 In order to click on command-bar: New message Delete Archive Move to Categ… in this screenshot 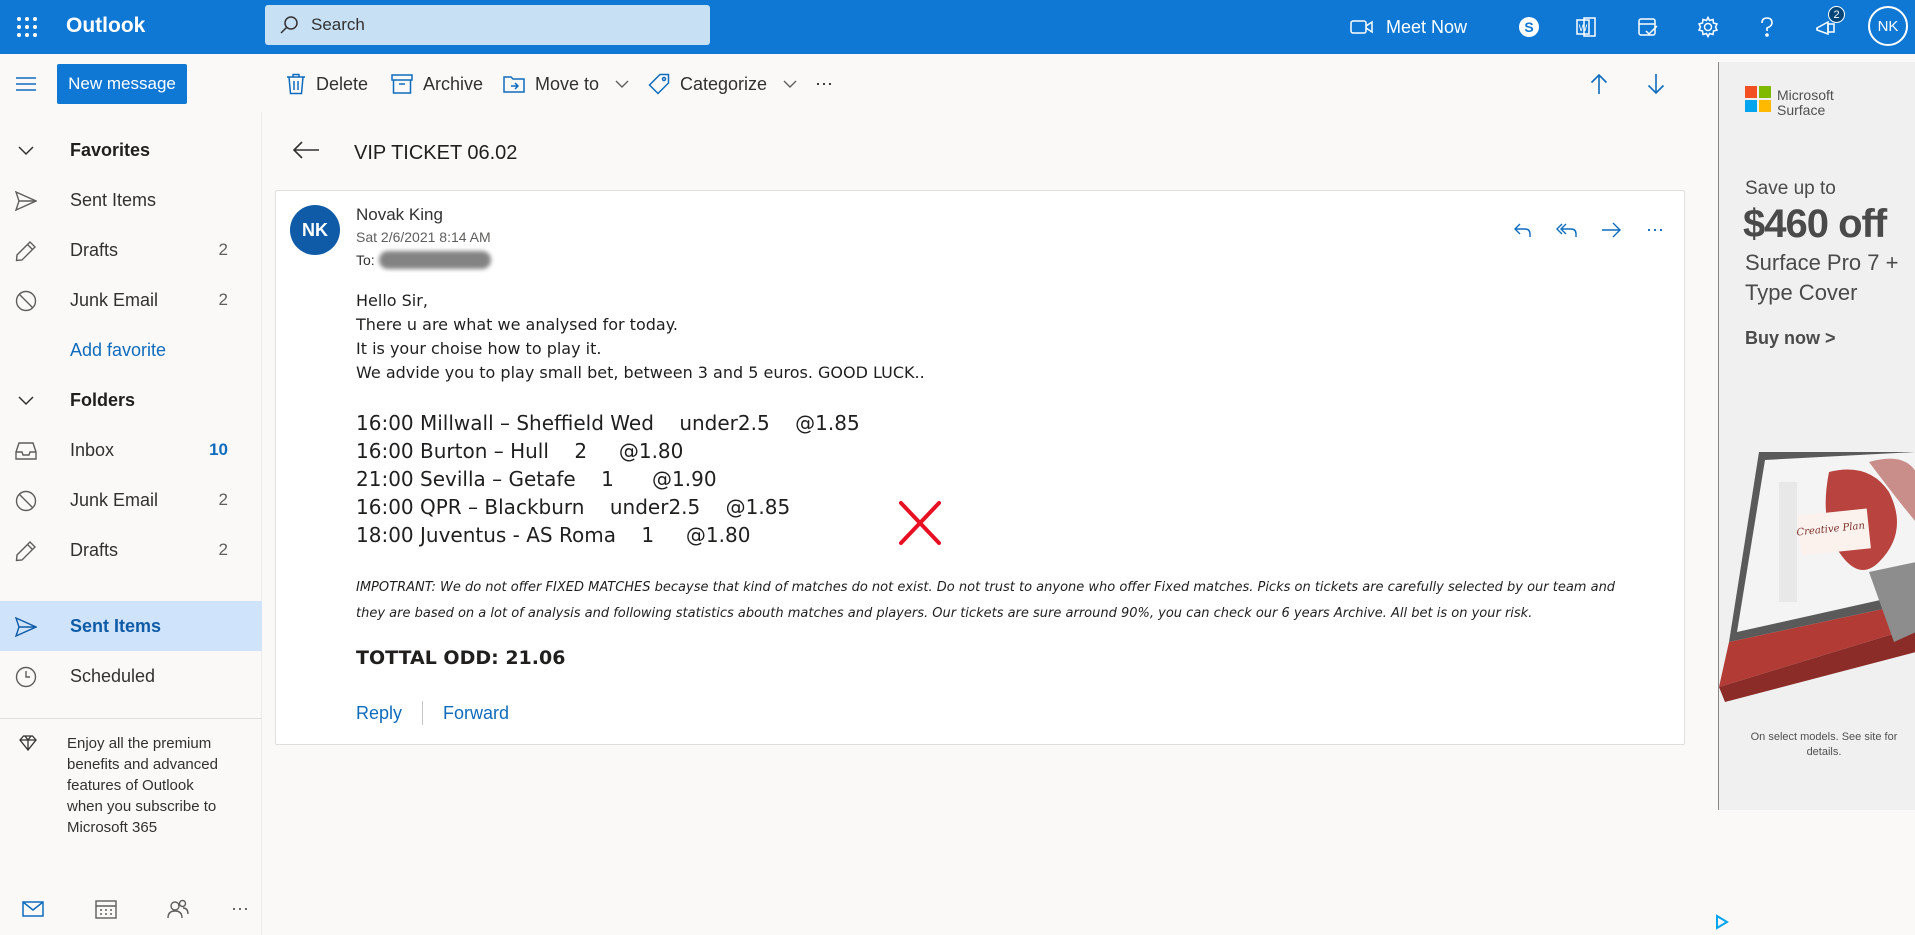, I will do `click(857, 83)`.